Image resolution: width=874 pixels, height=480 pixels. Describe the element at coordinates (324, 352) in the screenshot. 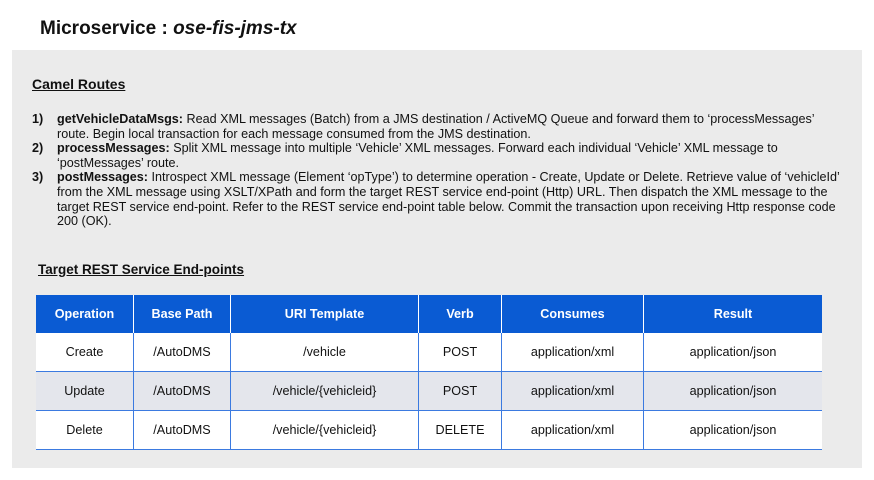

I see `cell-uri-template: /vehicle` at that location.